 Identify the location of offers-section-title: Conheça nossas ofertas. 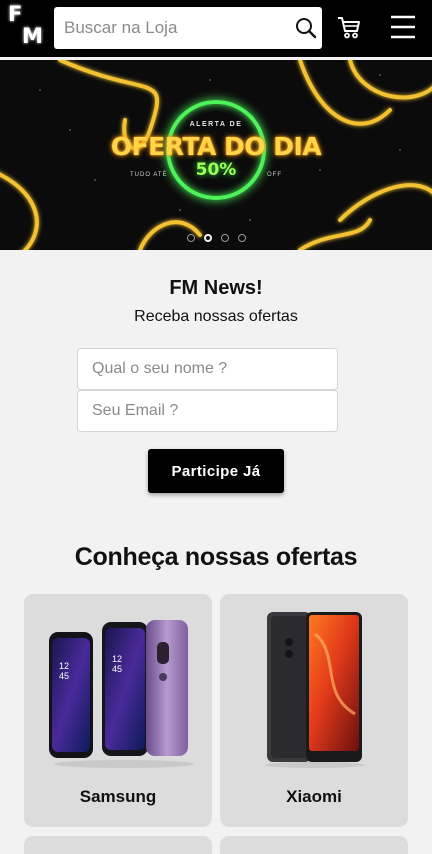
(216, 557).